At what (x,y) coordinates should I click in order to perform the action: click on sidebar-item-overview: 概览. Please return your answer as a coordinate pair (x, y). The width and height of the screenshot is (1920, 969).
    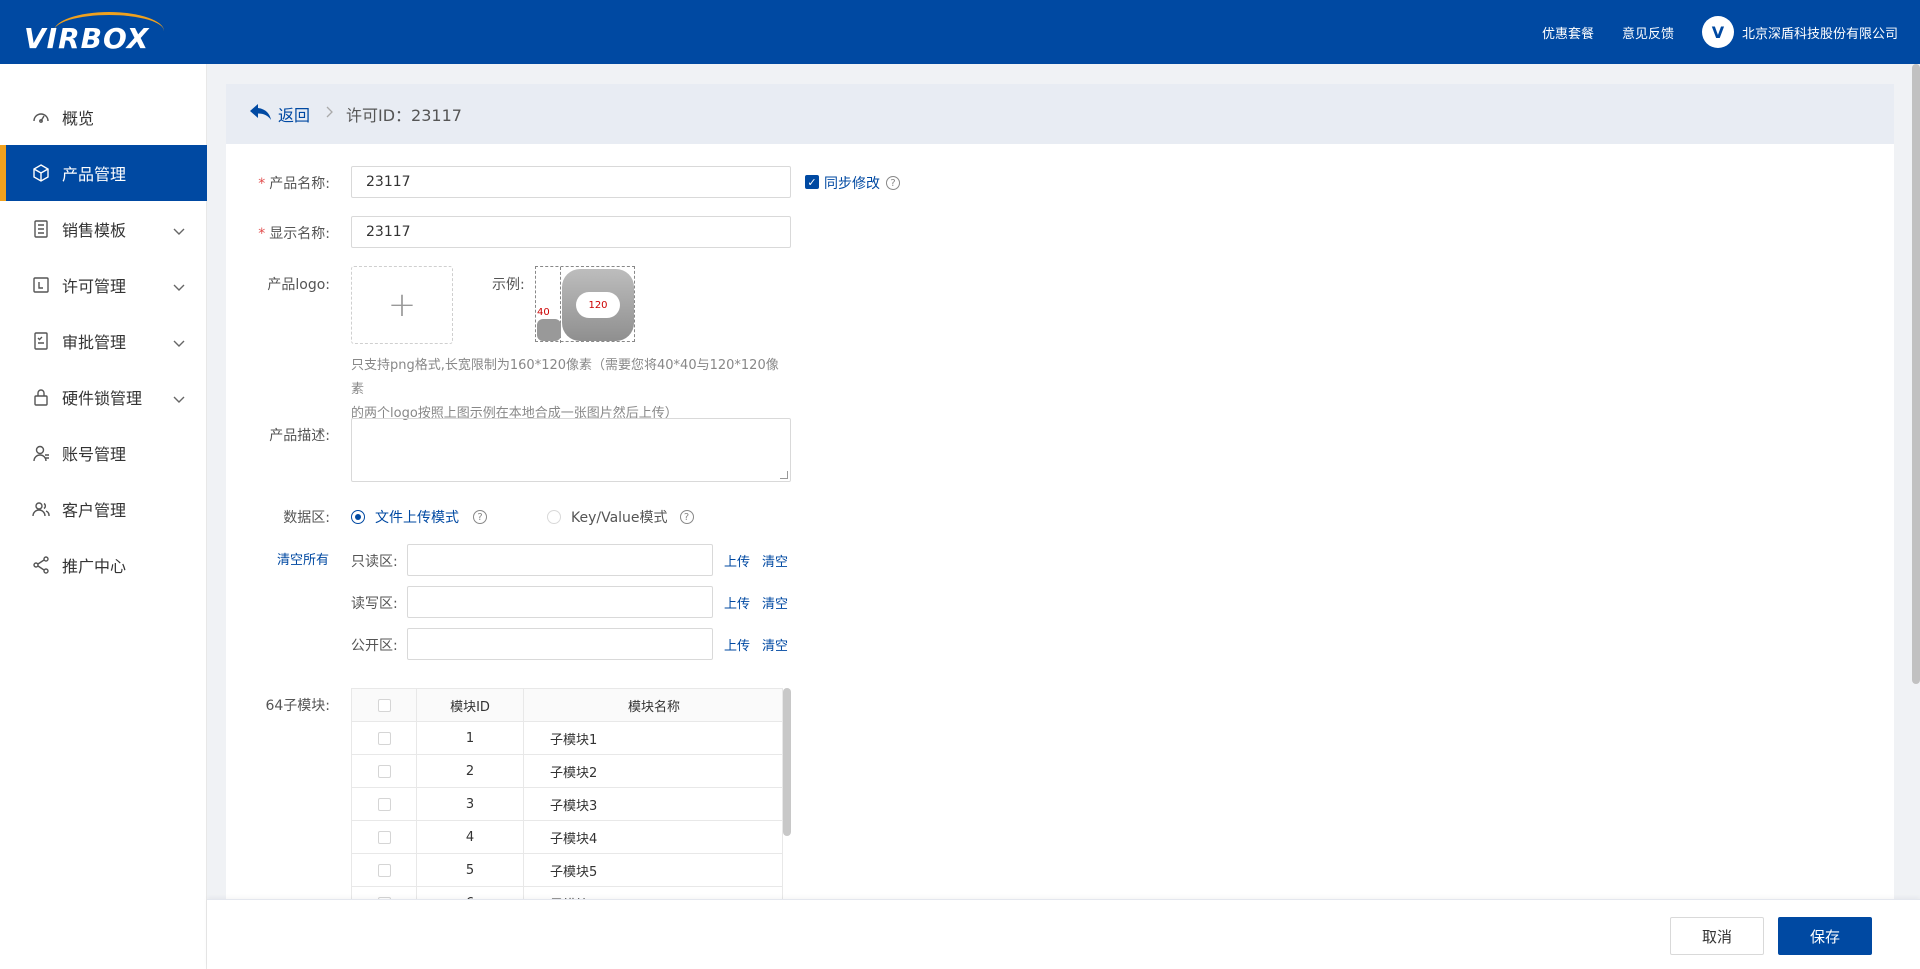
    Looking at the image, I should click on (103, 117).